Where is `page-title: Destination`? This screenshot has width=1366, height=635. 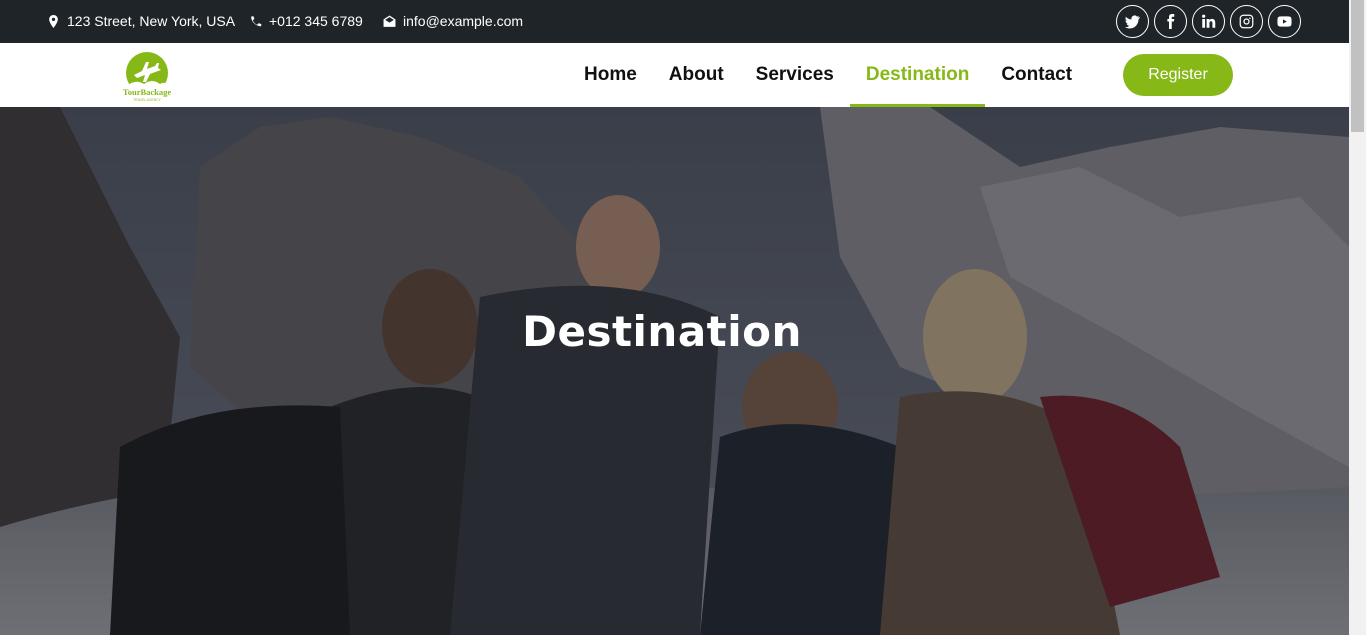 page-title: Destination is located at coordinates (662, 331).